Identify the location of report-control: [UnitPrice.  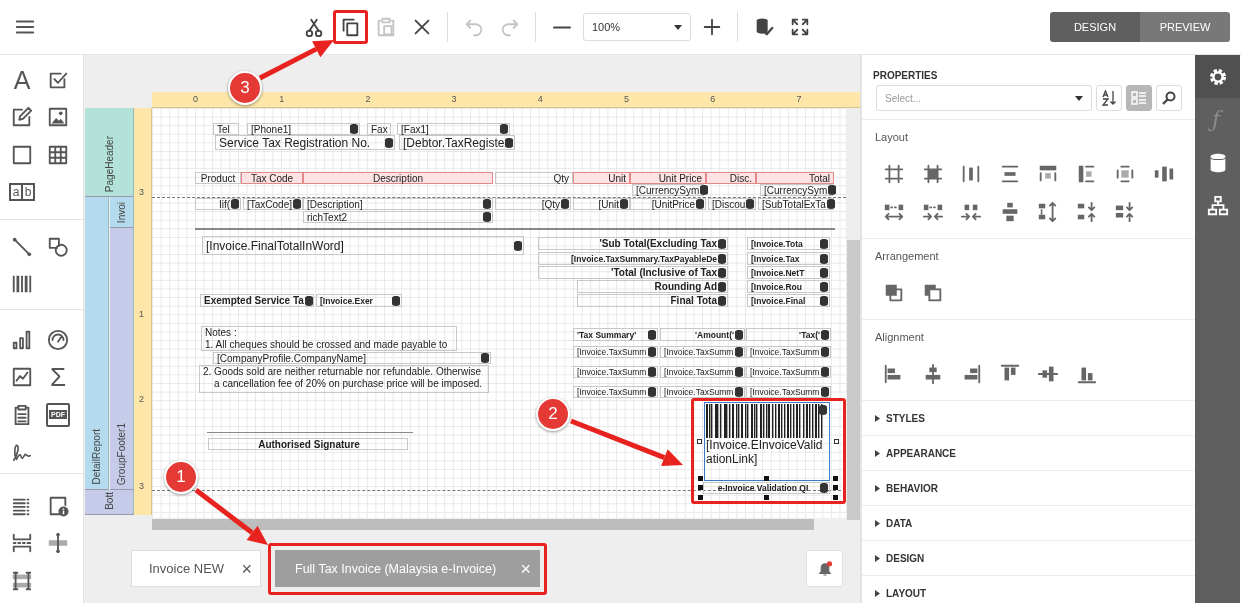
(668, 204).